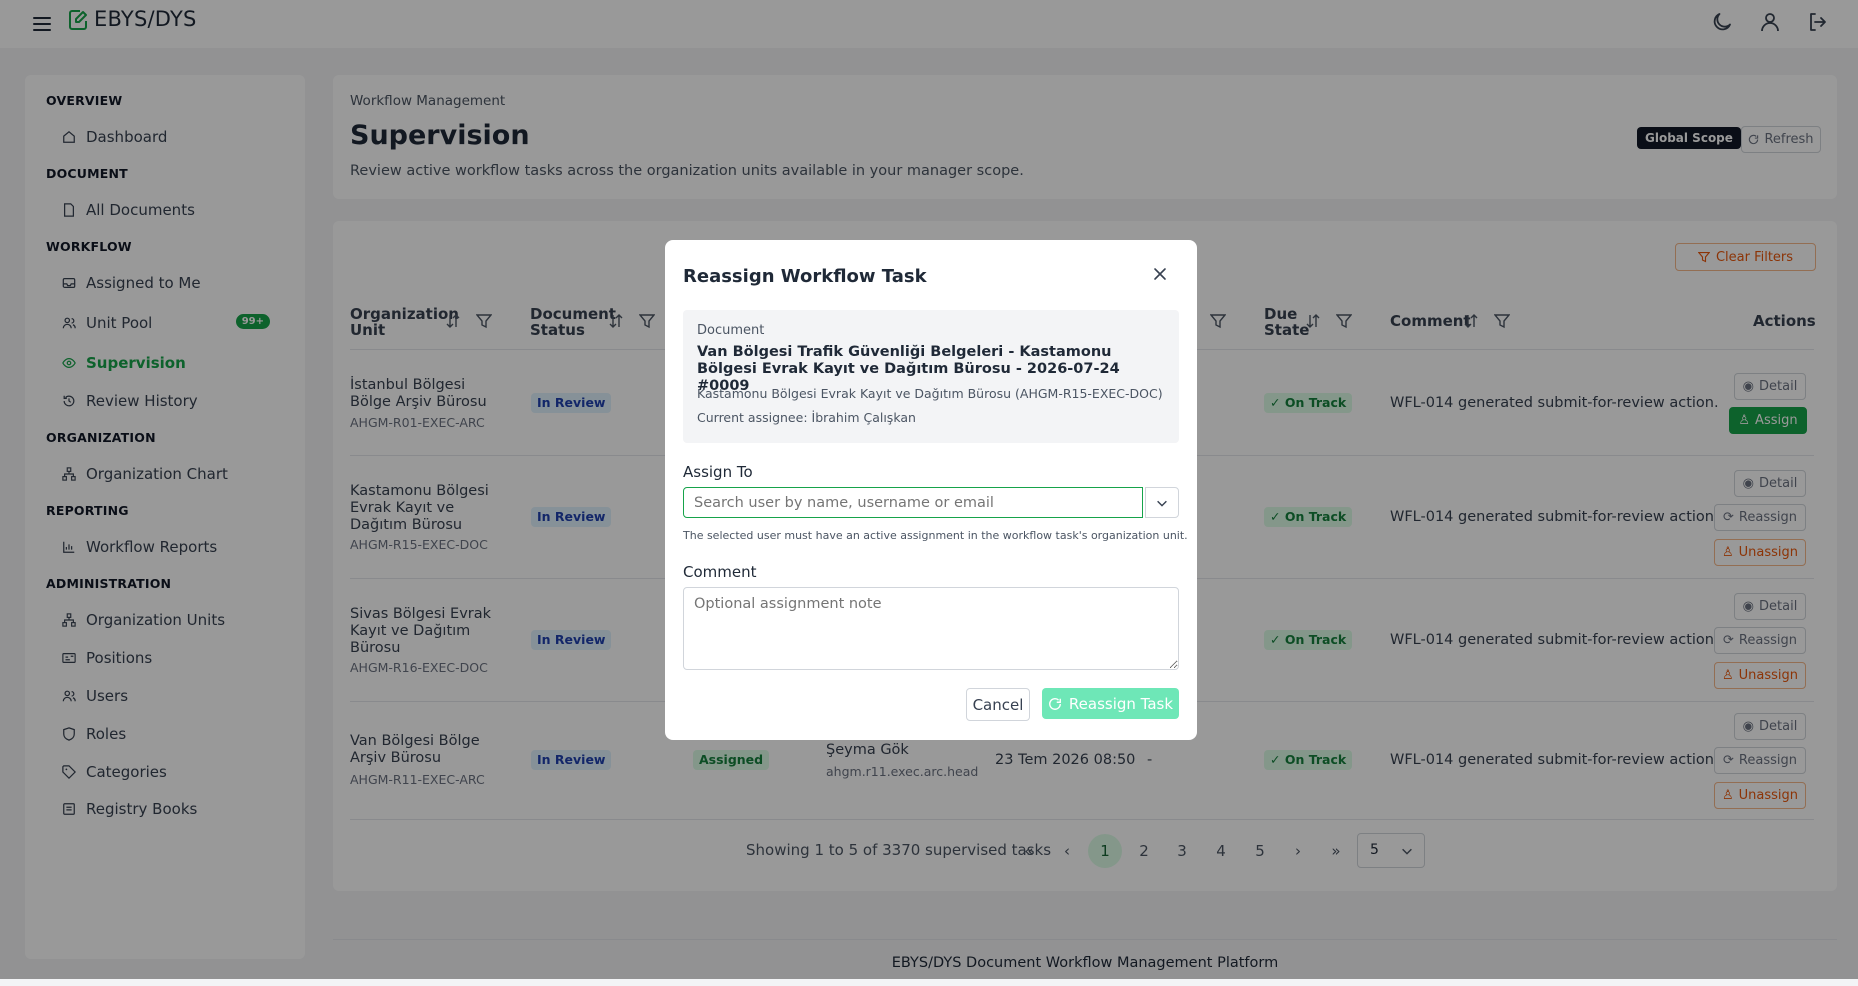 This screenshot has width=1858, height=986. I want to click on comment-textarea, so click(931, 628).